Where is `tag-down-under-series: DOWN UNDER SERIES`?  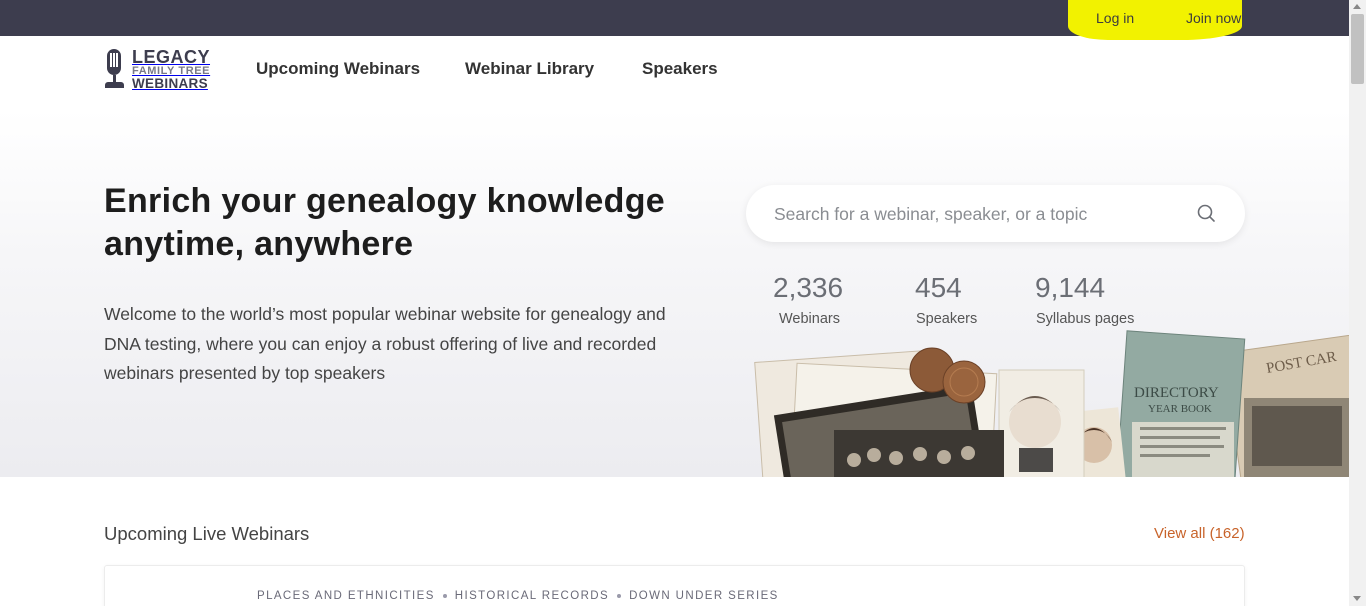
tag-down-under-series: DOWN UNDER SERIES is located at coordinates (704, 596).